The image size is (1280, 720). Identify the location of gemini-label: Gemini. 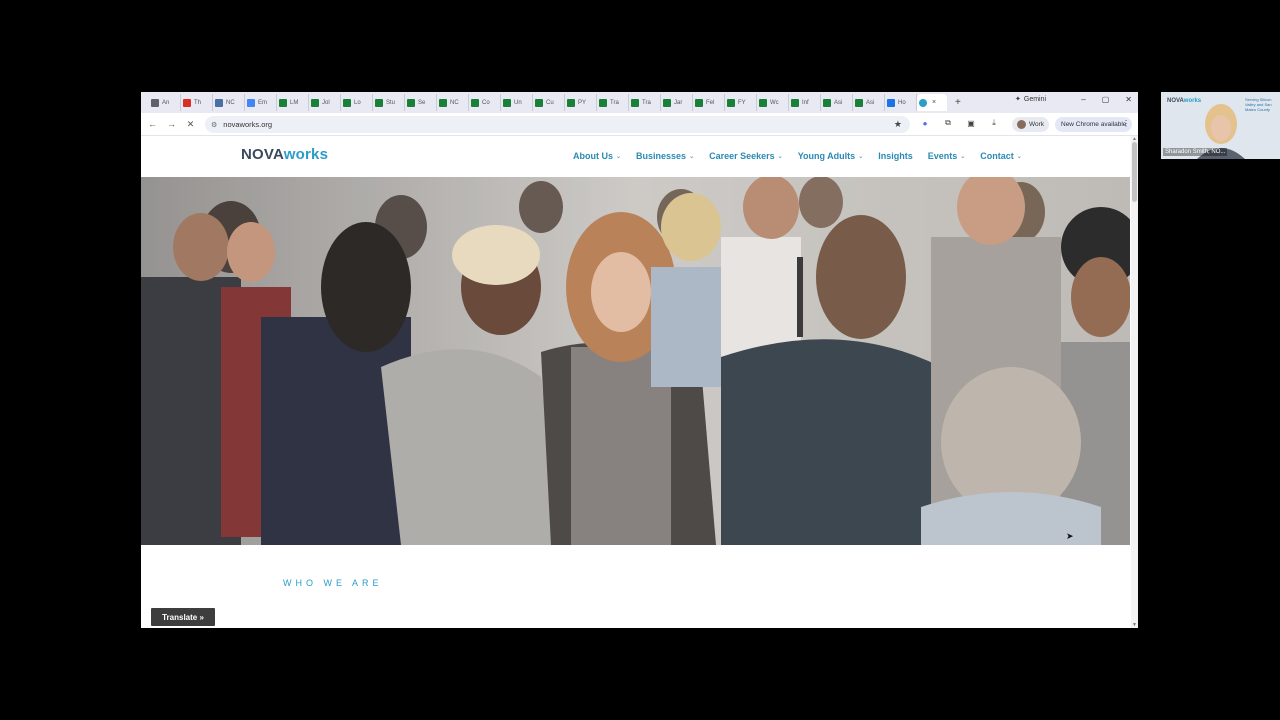
(1035, 99).